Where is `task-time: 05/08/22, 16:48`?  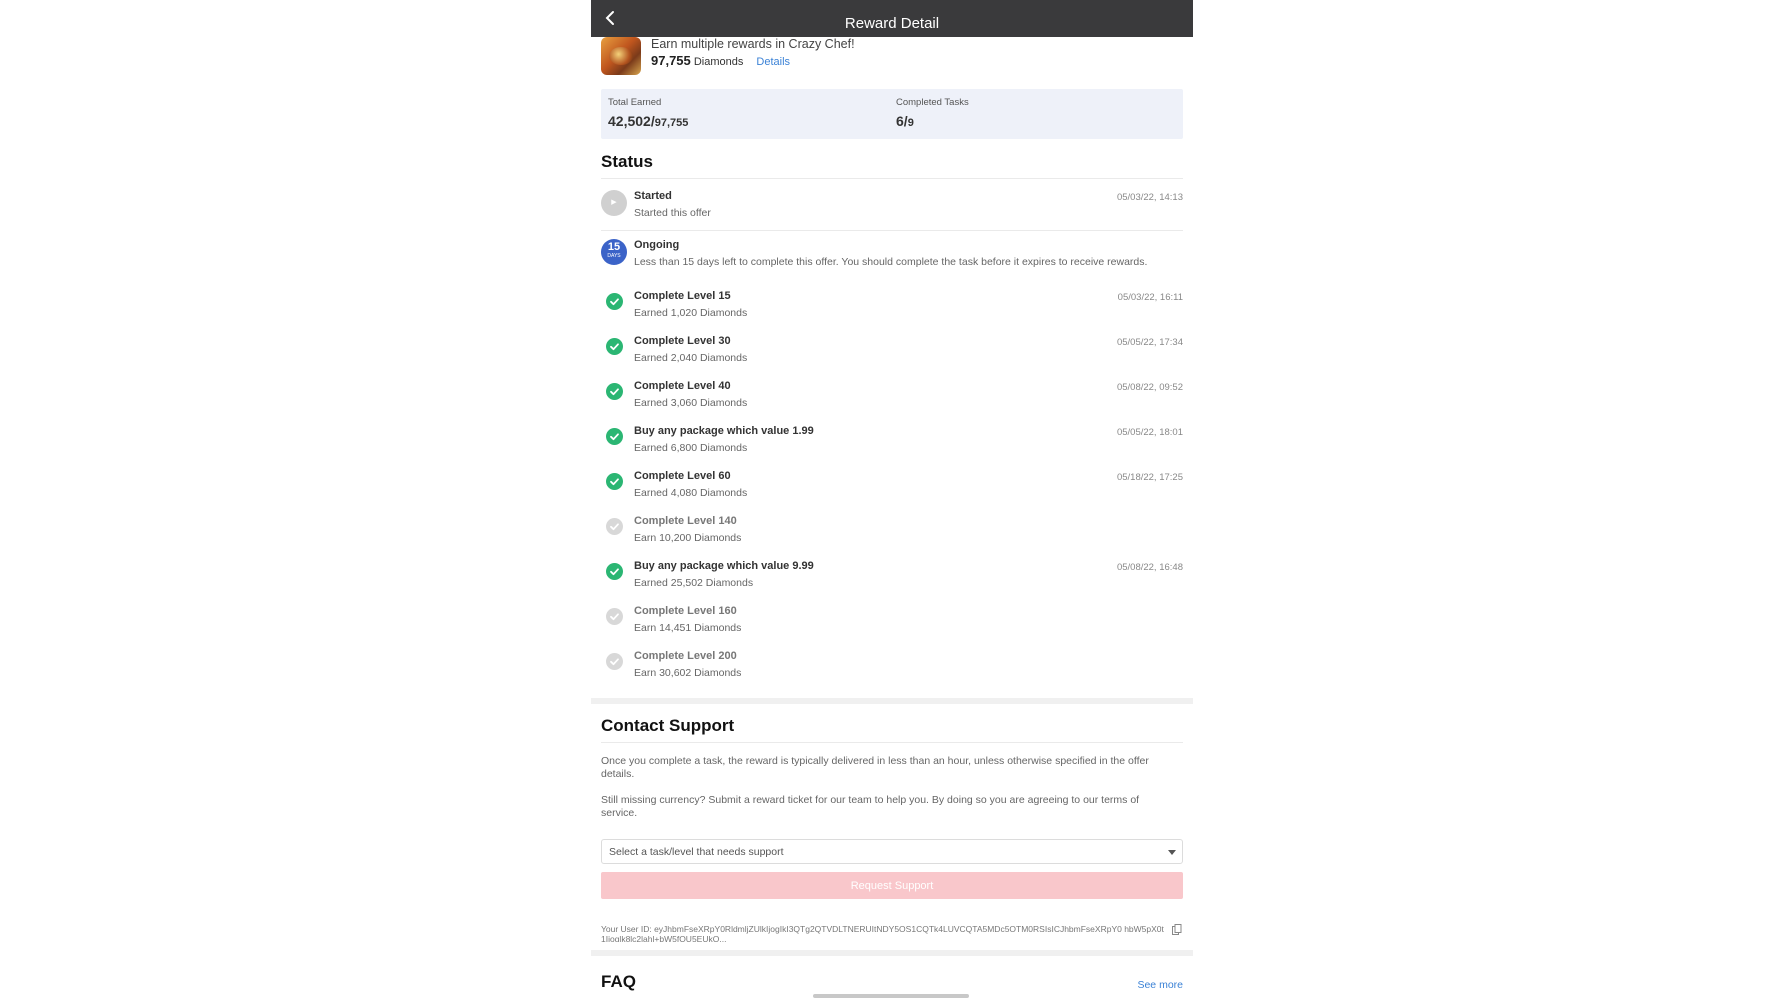 task-time: 05/08/22, 16:48 is located at coordinates (1149, 567).